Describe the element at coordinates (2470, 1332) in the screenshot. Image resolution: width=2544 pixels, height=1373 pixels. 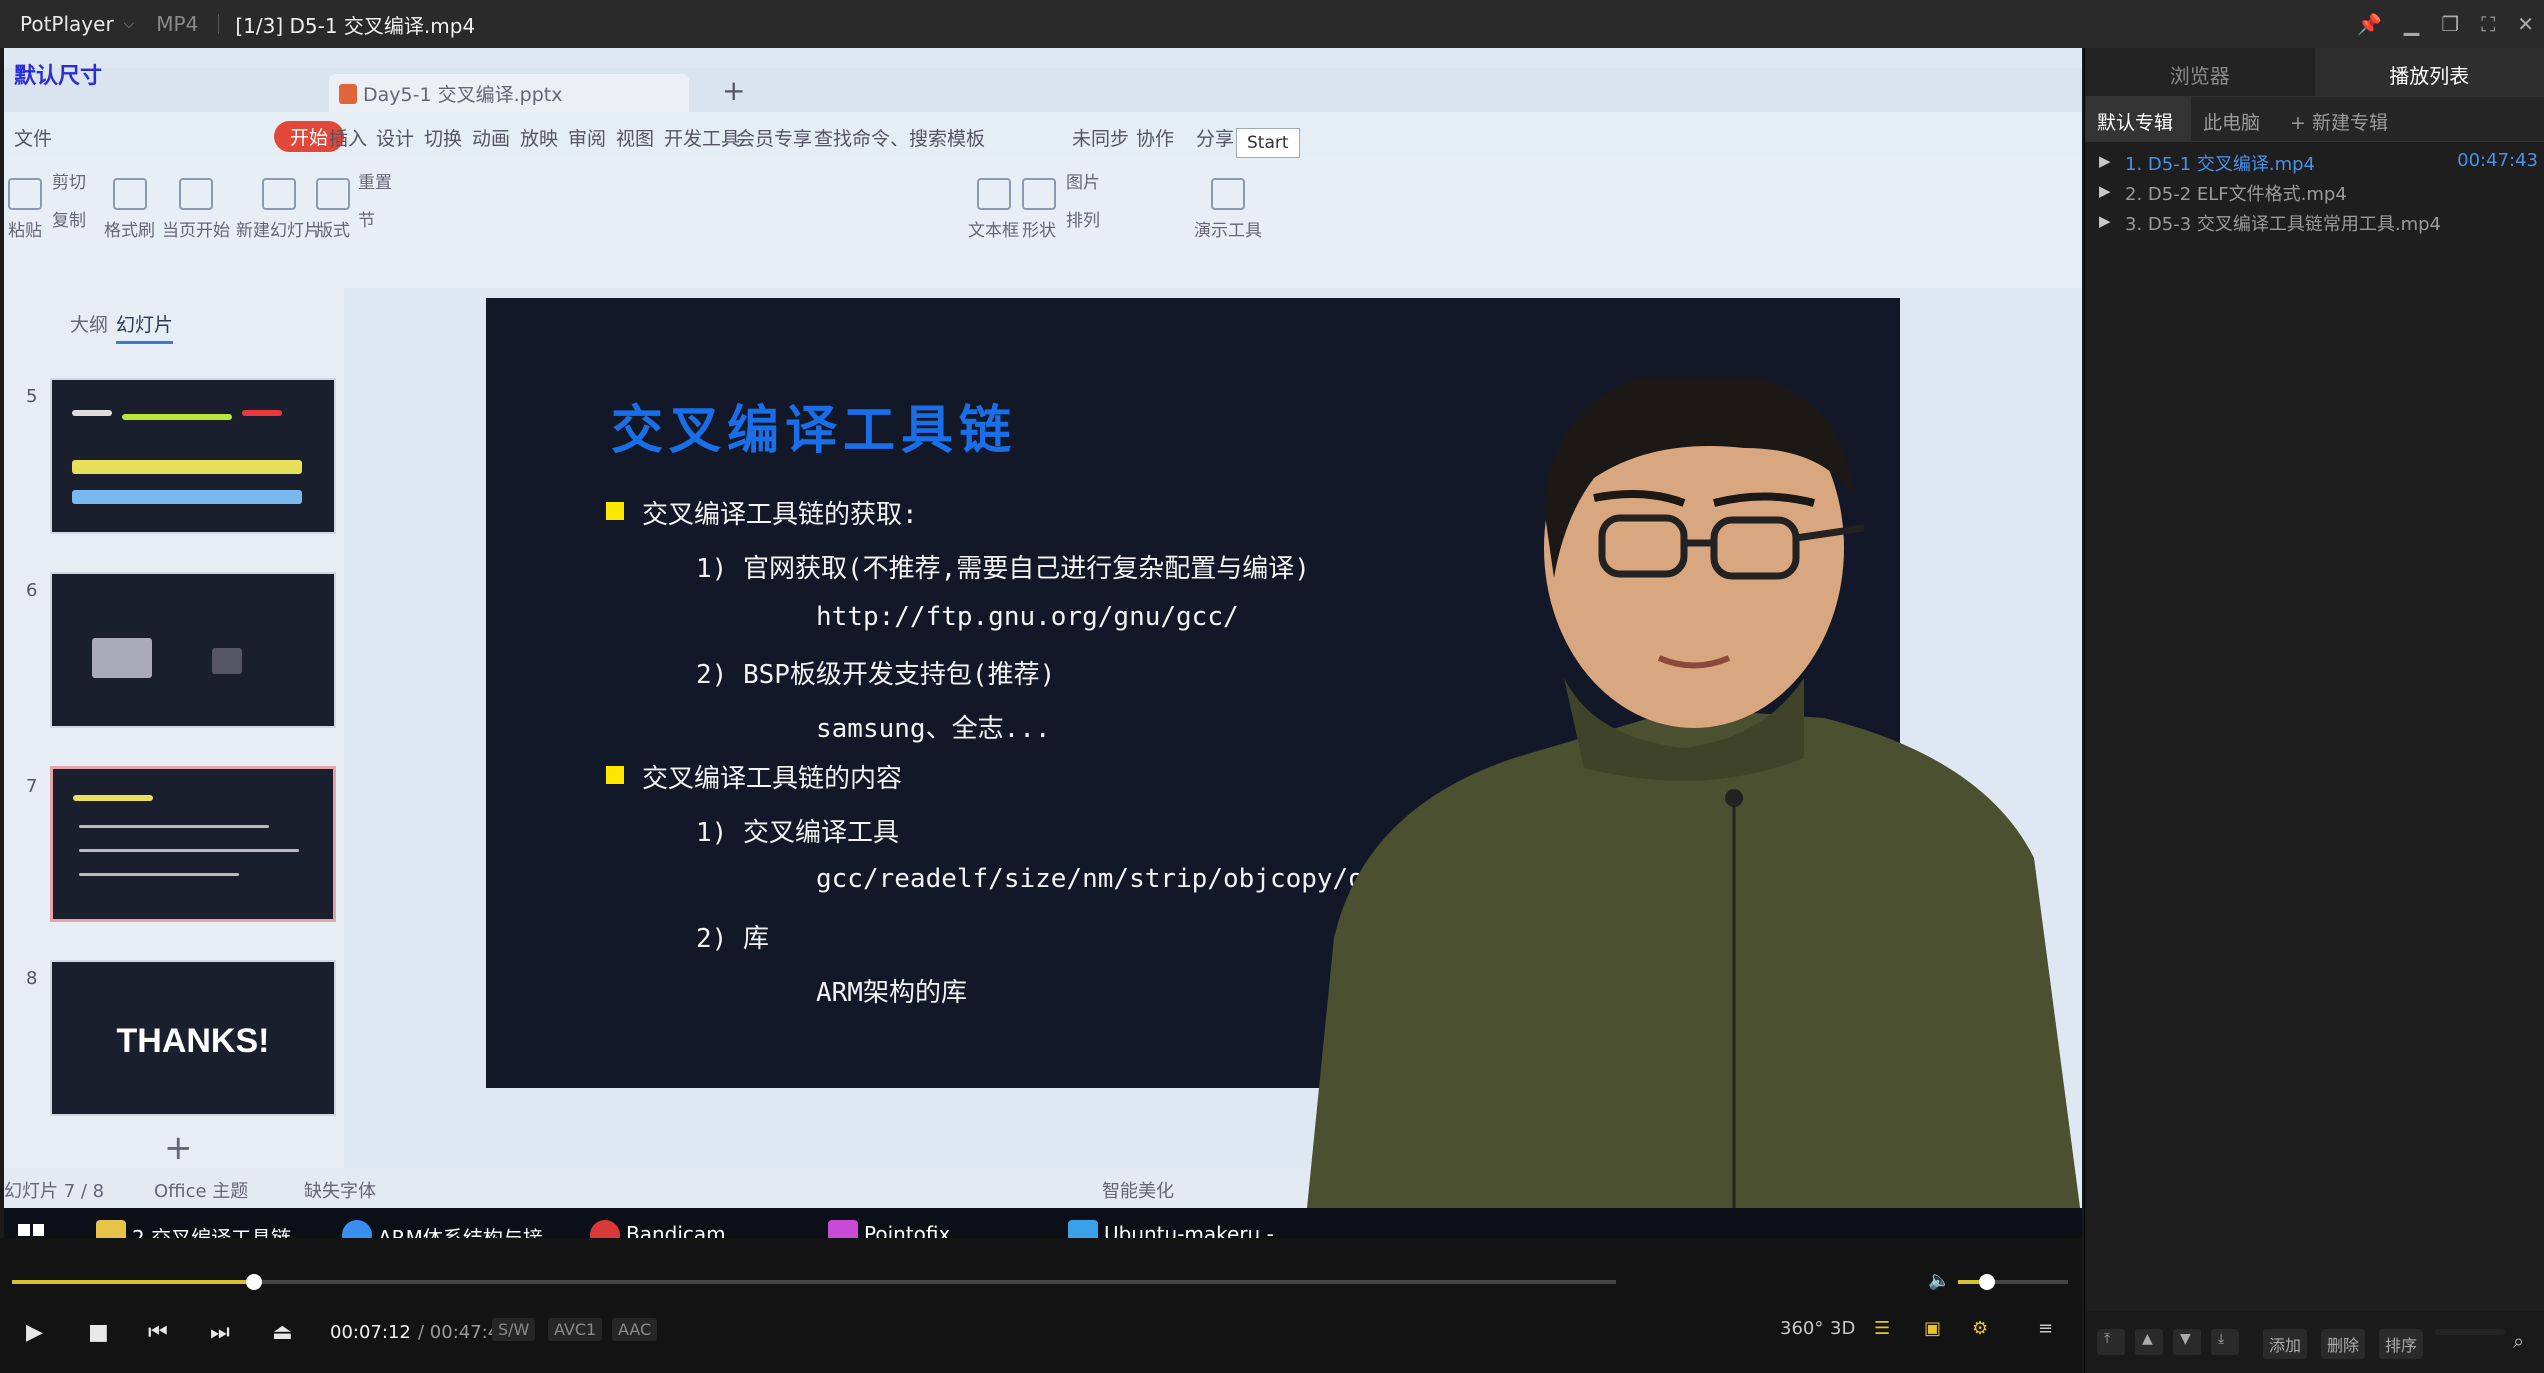
I see `search-input` at that location.